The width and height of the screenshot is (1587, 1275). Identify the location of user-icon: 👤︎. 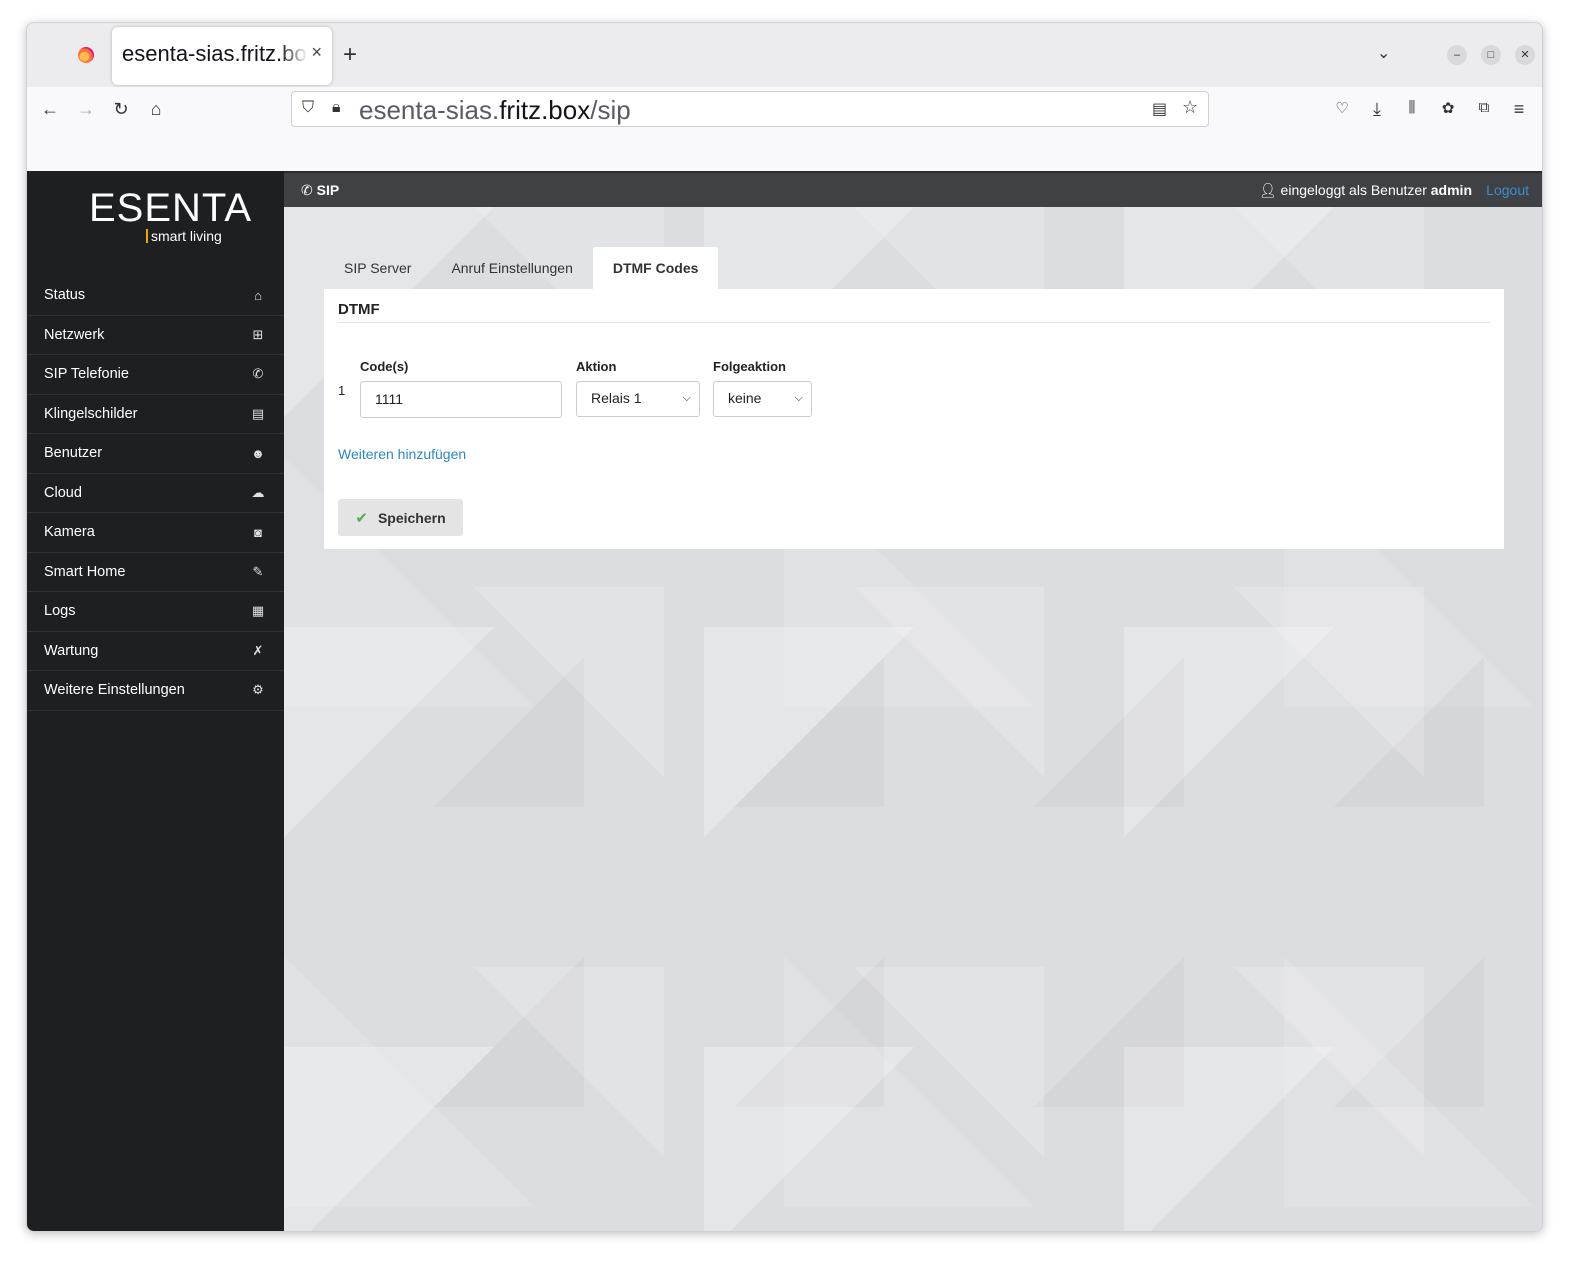
(1269, 190).